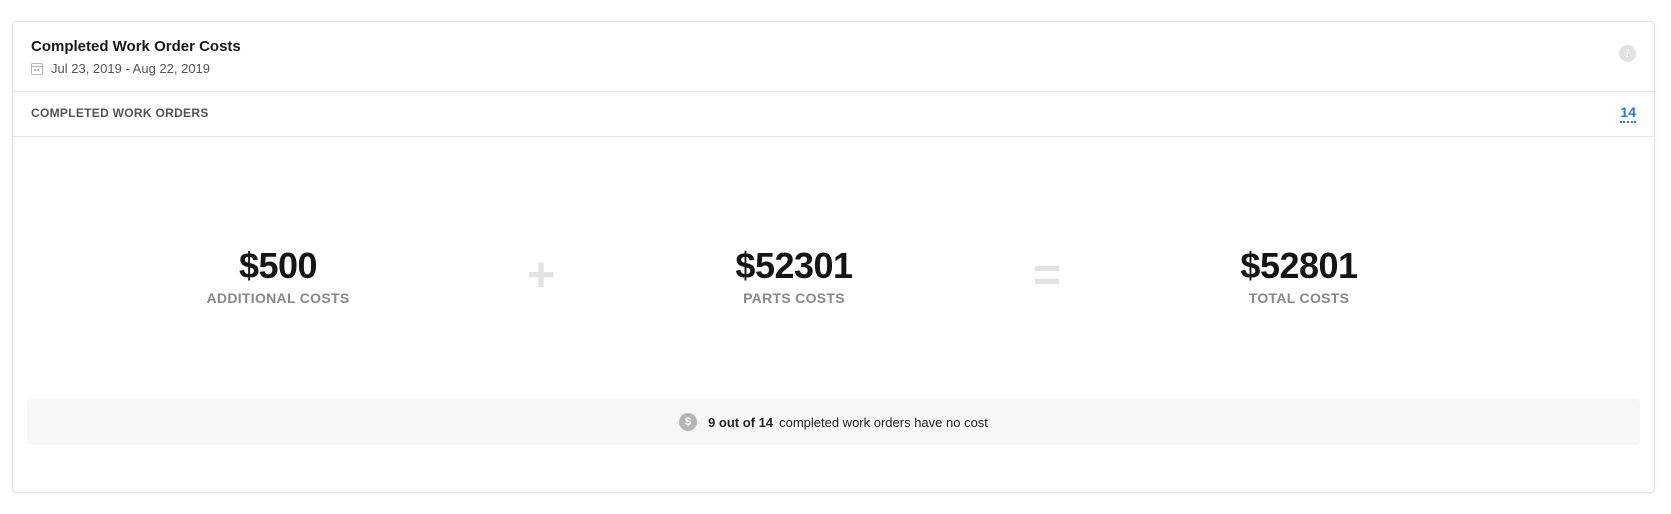  Describe the element at coordinates (794, 298) in the screenshot. I see `parts-costs-label: PARTS COSTS` at that location.